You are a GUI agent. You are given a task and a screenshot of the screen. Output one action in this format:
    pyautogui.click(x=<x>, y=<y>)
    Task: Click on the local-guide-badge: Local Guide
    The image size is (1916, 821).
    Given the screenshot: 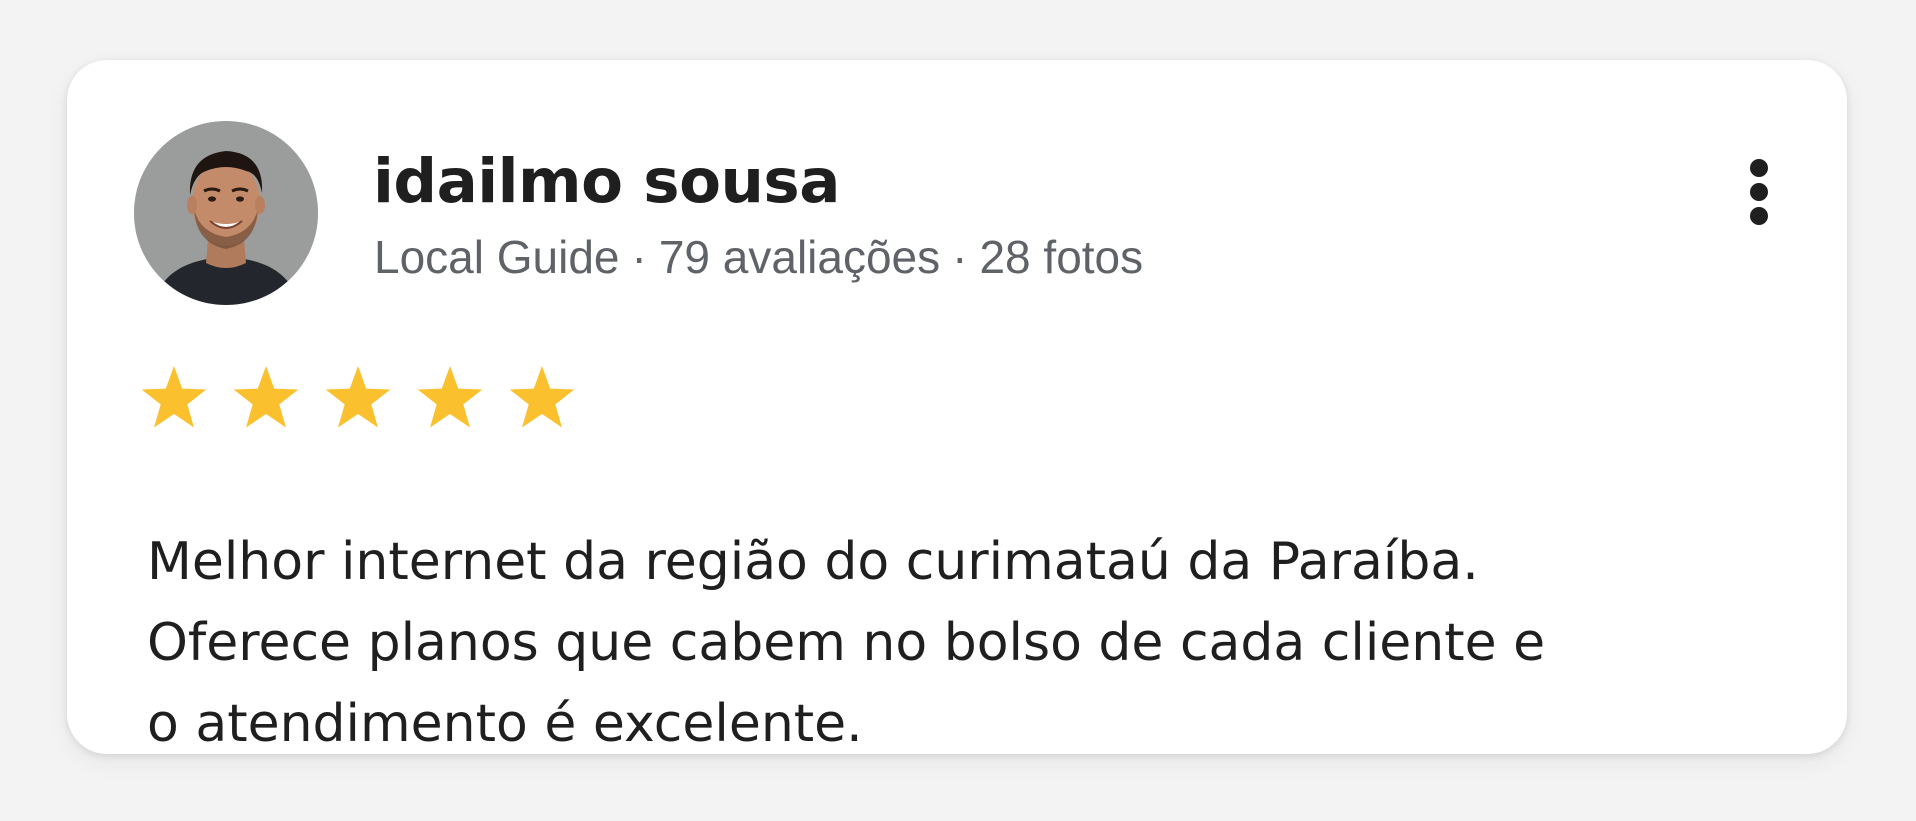 What is the action you would take?
    pyautogui.click(x=497, y=257)
    